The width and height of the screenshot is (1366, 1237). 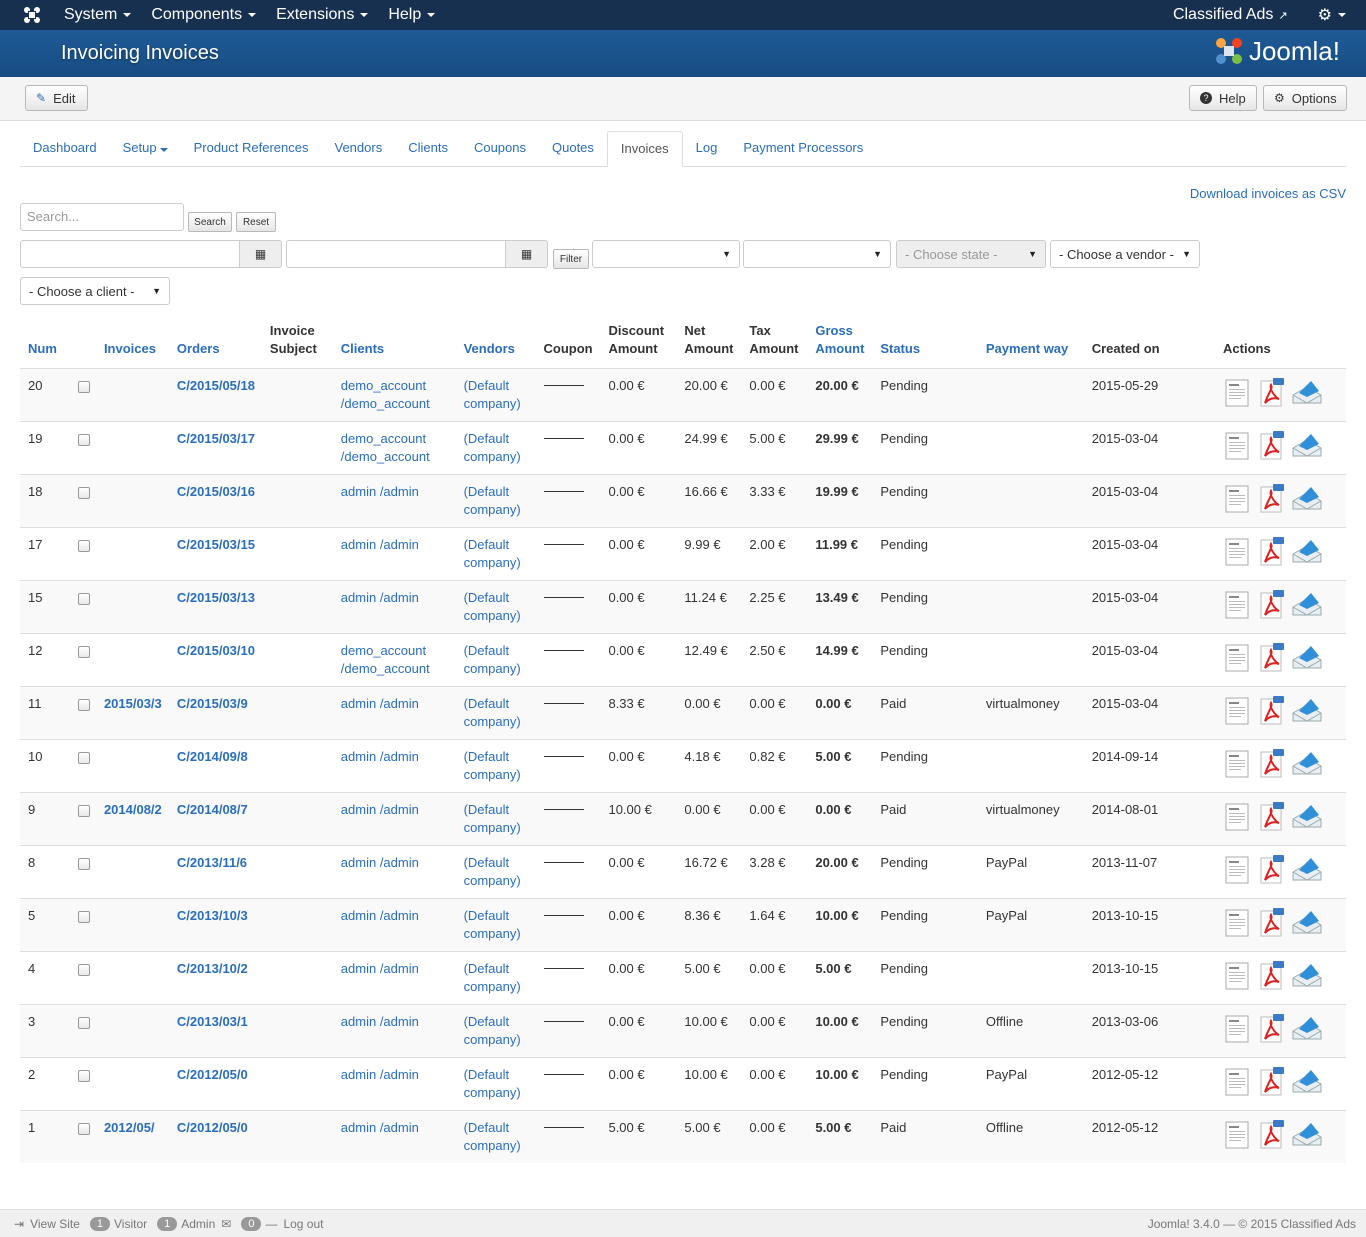 What do you see at coordinates (394, 343) in the screenshot?
I see `col-clients: Clients` at bounding box center [394, 343].